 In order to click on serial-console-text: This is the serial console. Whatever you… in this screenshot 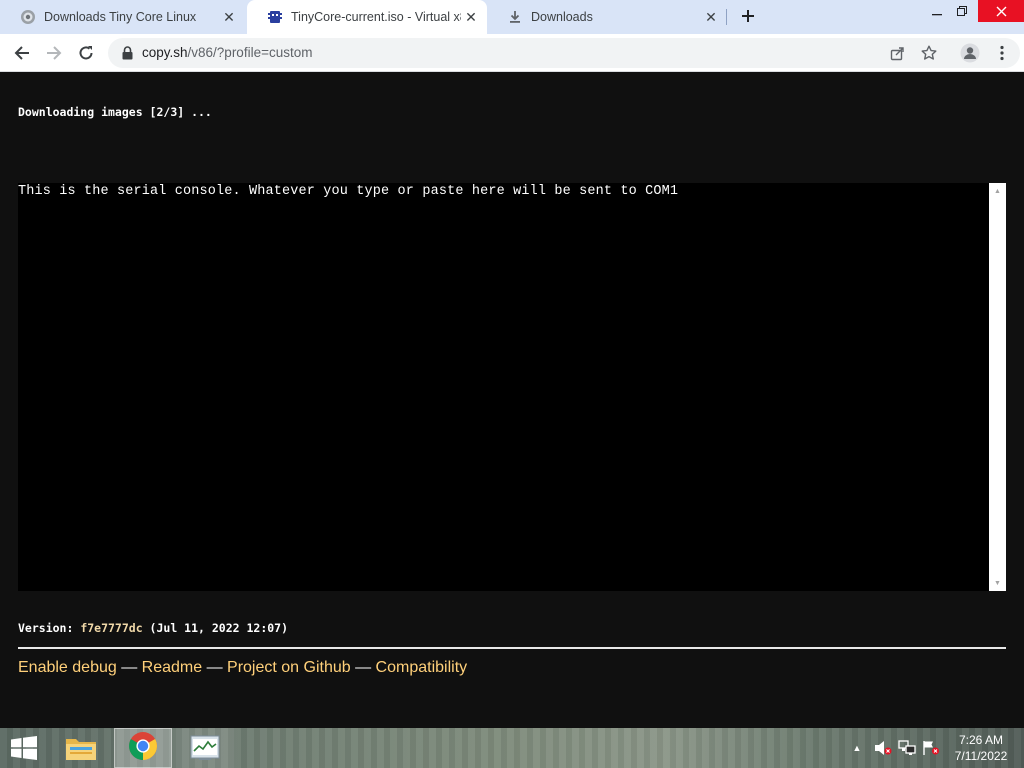, I will do `click(348, 191)`.